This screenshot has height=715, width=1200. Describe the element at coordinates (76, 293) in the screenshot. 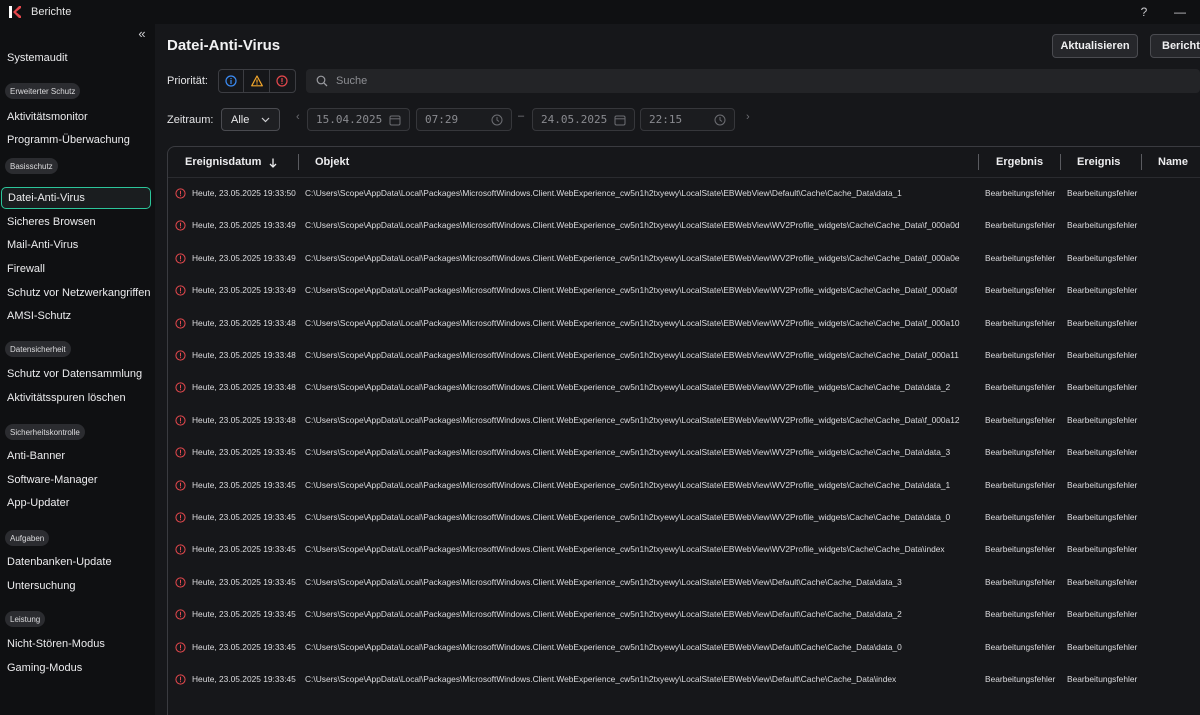

I see `sidebar-item-schutz-vor-netzwerkangriffen: Schutz vor Netzwerkangriffen` at that location.